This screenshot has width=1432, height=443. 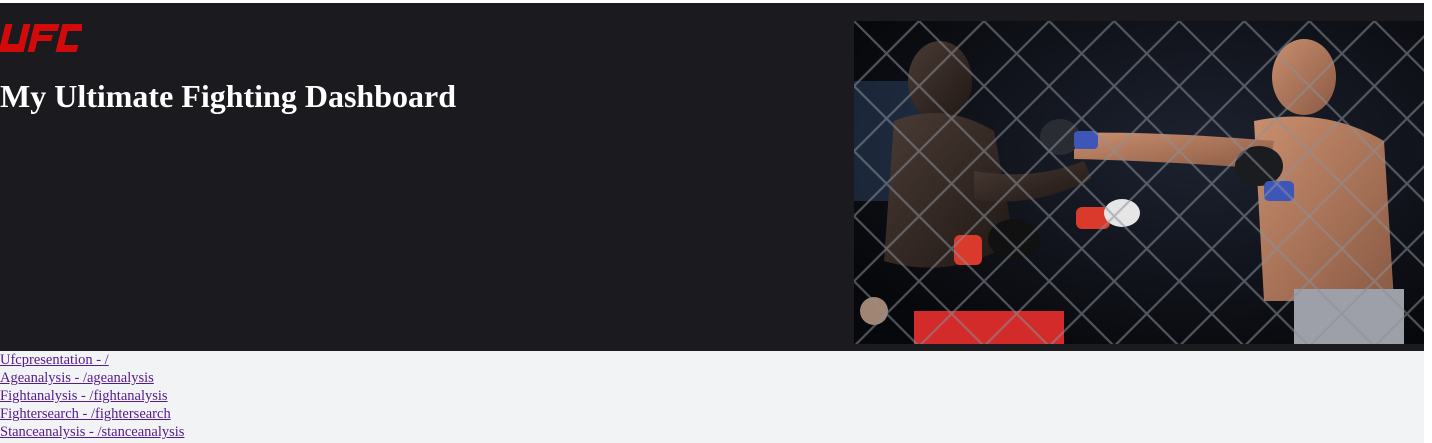 I want to click on link-stanceanalysis: Stanceanalysis - /stanceanalysis, so click(x=92, y=432).